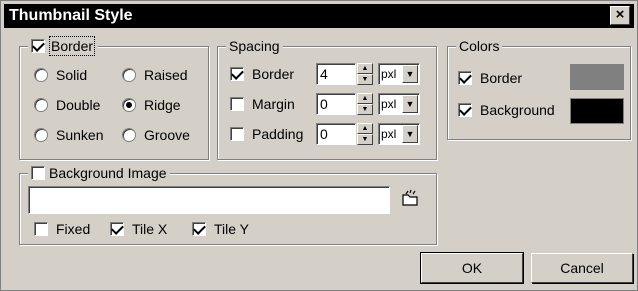 The image size is (638, 291). What do you see at coordinates (539, 88) in the screenshot?
I see `colors-group: Colors Border Background` at bounding box center [539, 88].